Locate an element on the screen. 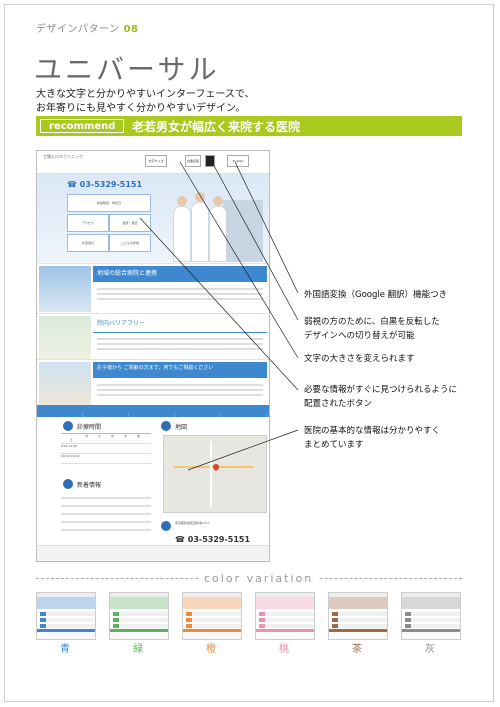 The width and height of the screenshot is (500, 707). color-variation-label: 桃 is located at coordinates (284, 649).